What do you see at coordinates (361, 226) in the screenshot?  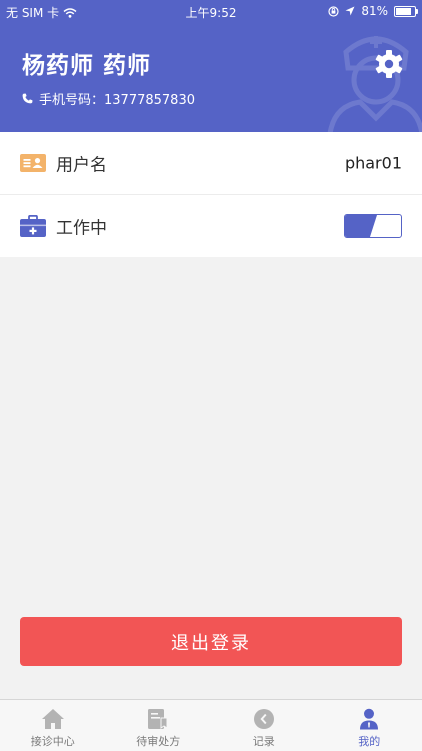 I see `toggle-fill` at bounding box center [361, 226].